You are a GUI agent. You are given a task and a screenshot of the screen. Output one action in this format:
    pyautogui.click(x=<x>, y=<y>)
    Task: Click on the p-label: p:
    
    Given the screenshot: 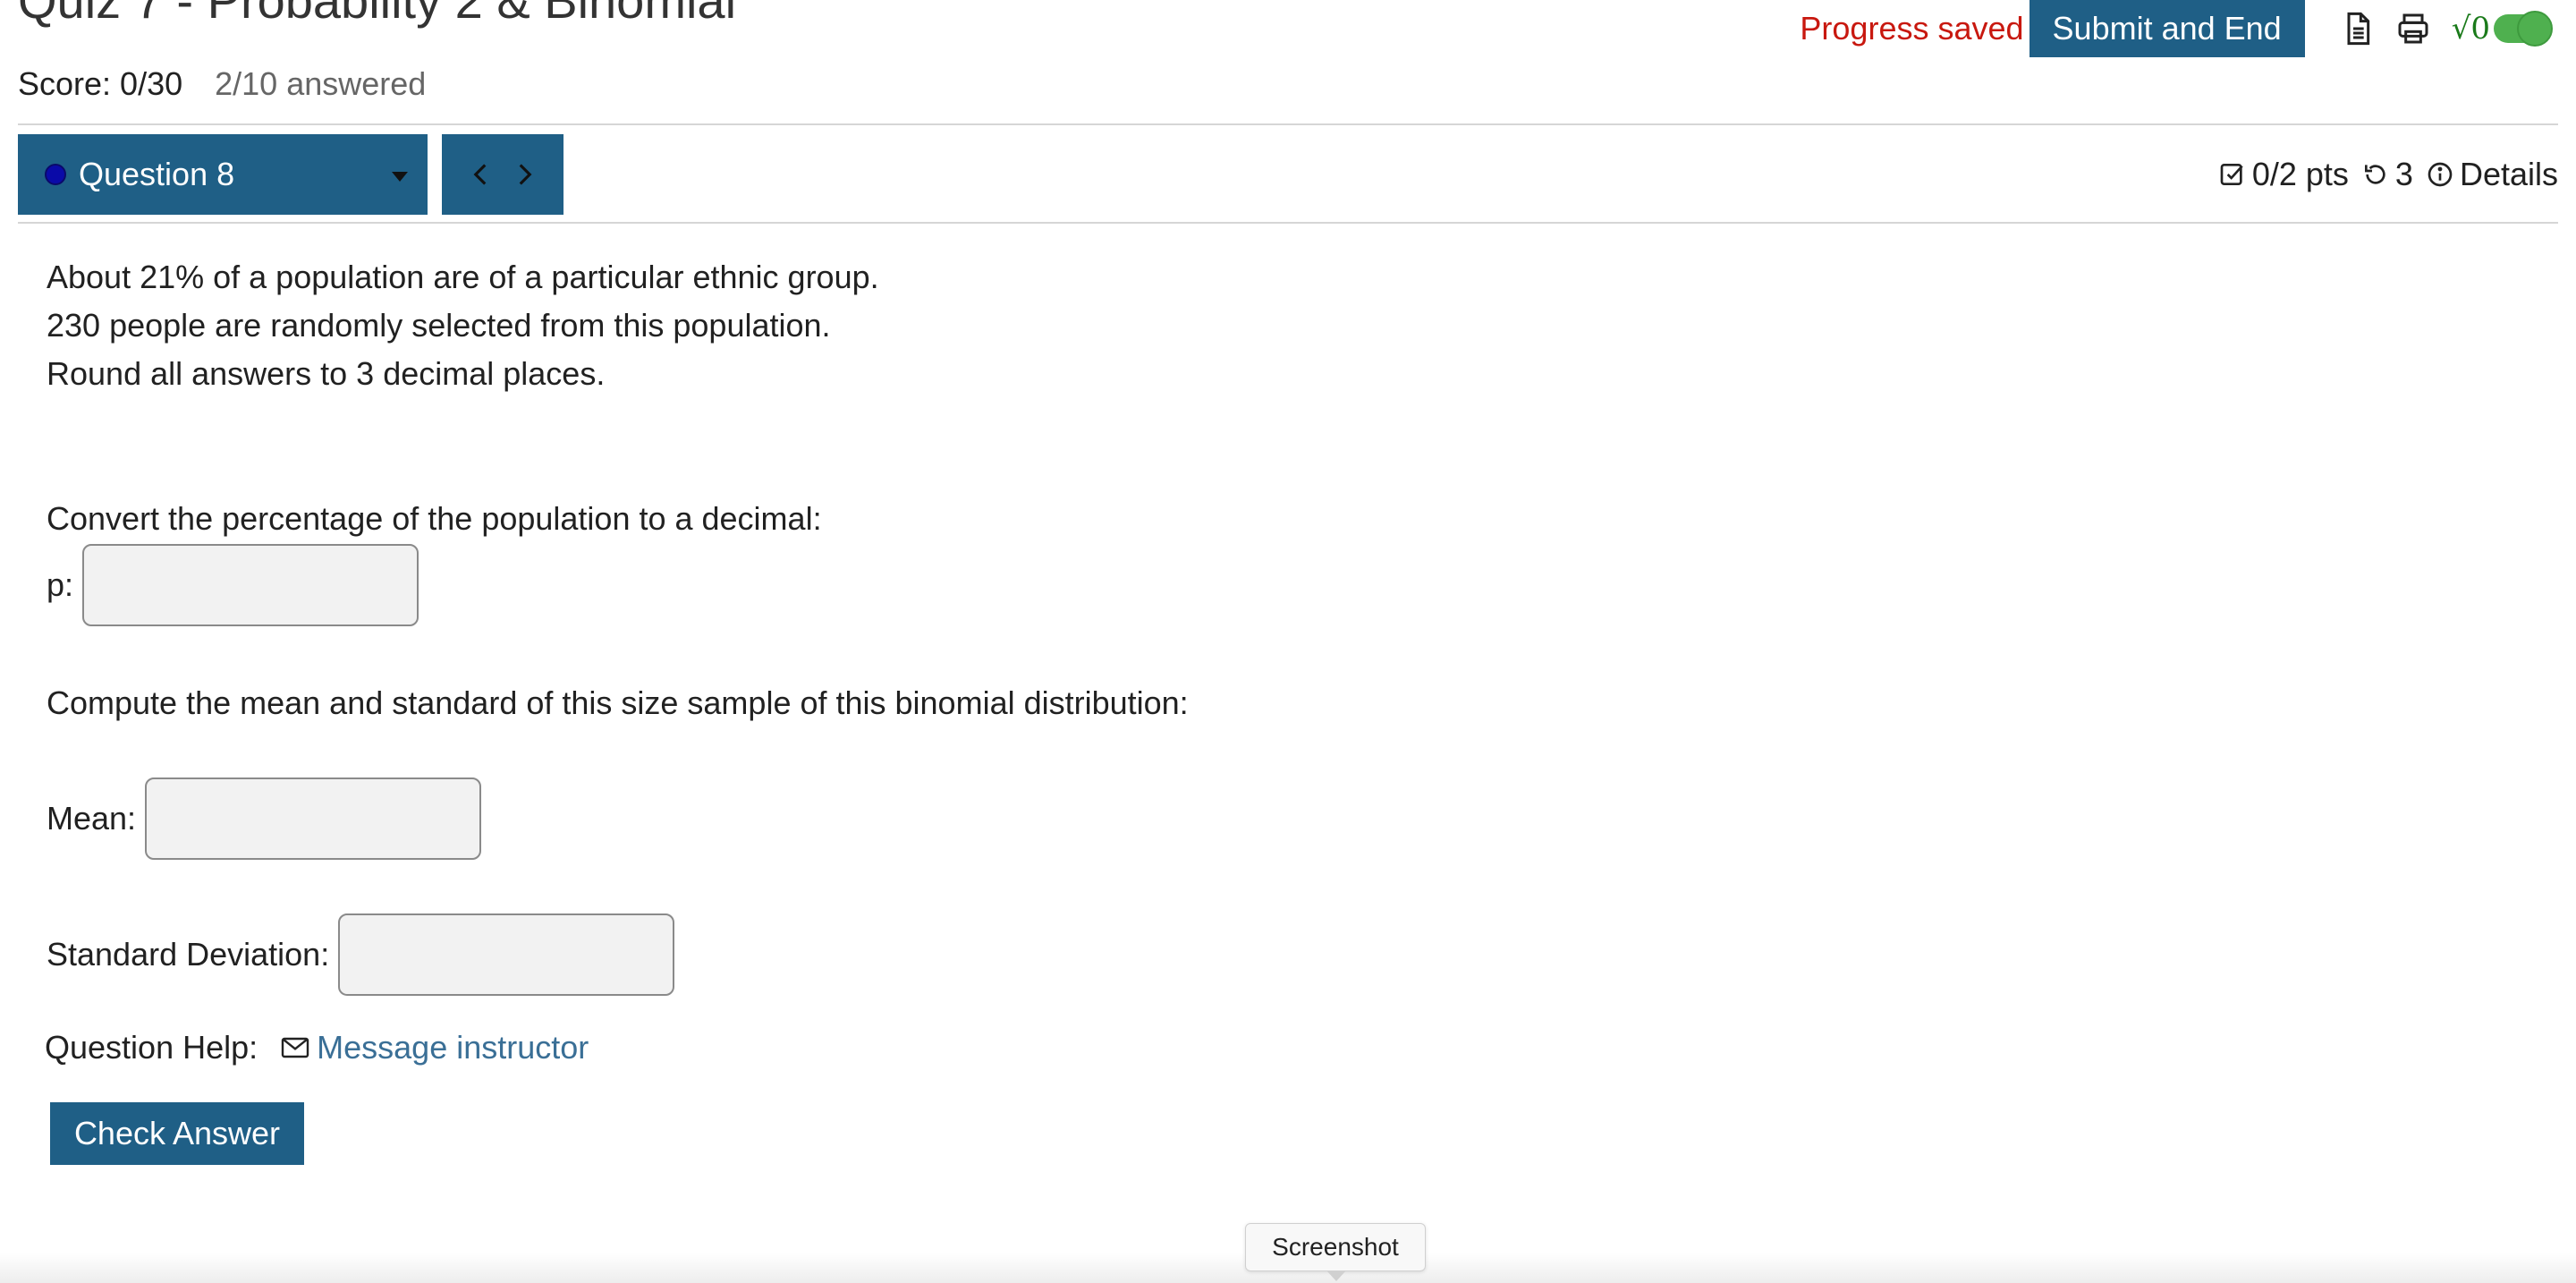 What is the action you would take?
    pyautogui.click(x=60, y=584)
    